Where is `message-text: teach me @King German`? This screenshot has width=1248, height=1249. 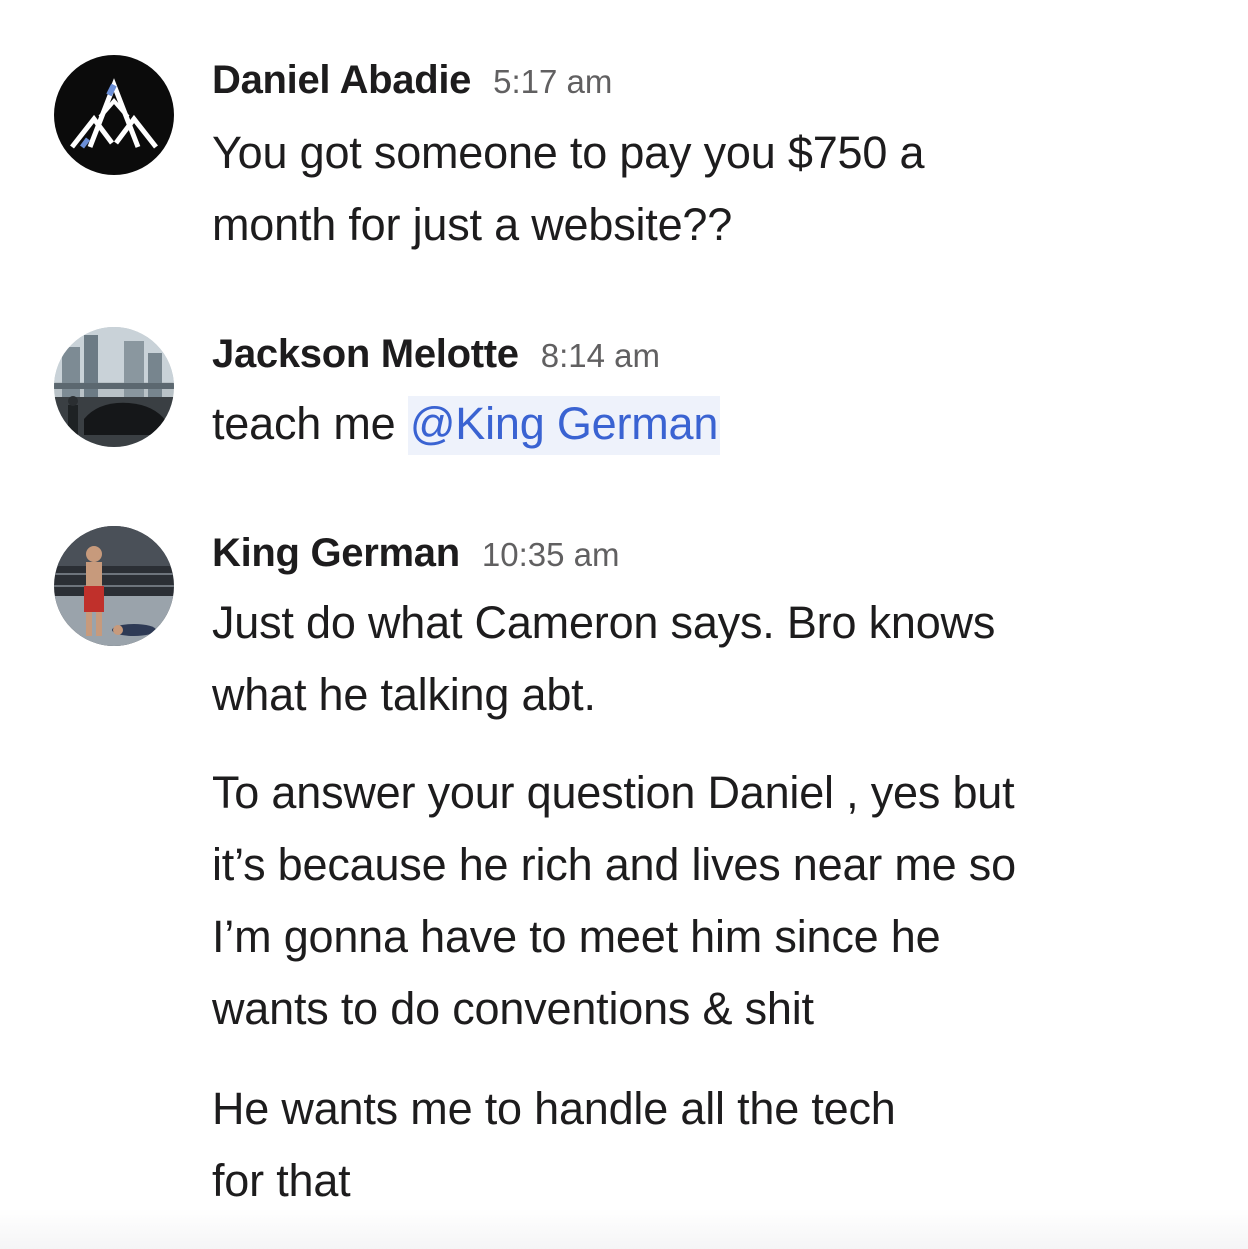 message-text: teach me @King German is located at coordinates (707, 424).